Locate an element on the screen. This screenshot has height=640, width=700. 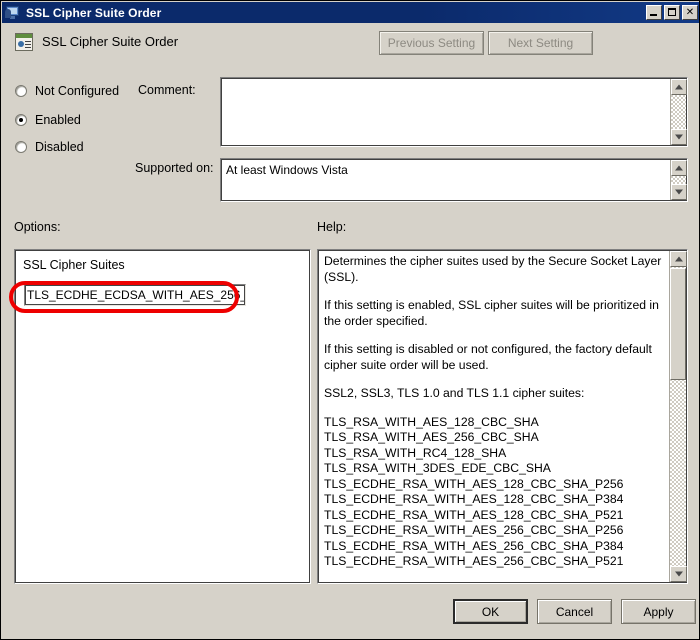
radio-disabled-mark is located at coordinates (21, 147).